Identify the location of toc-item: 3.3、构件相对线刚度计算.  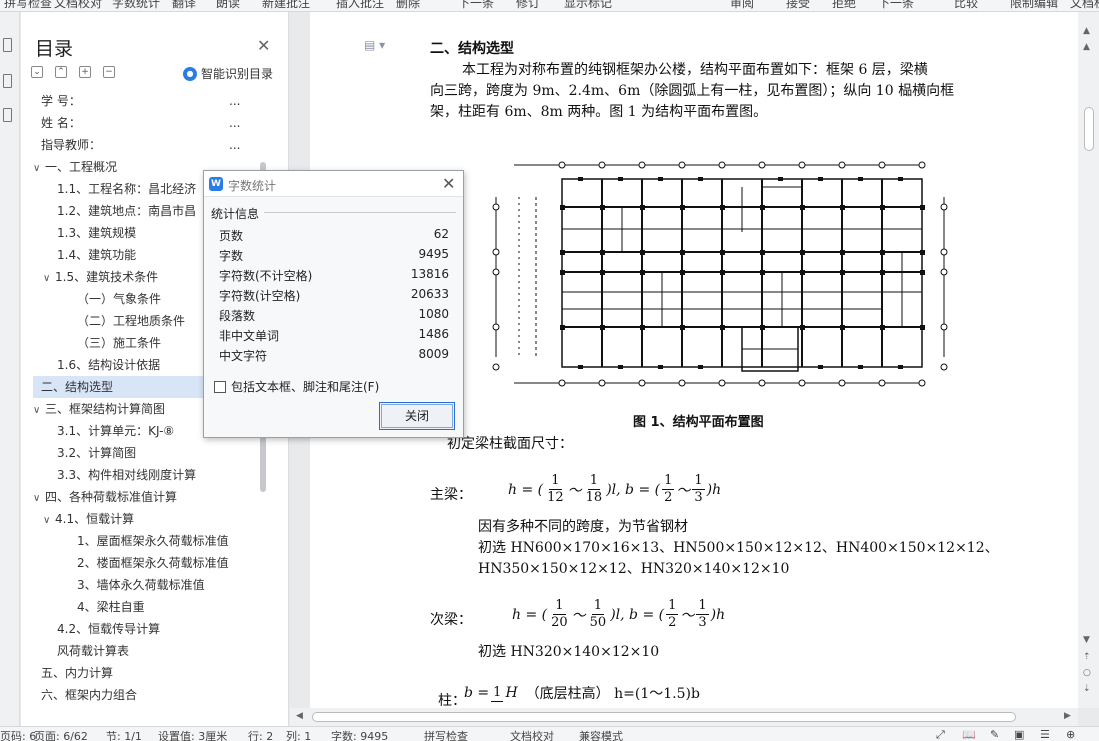
(147, 475).